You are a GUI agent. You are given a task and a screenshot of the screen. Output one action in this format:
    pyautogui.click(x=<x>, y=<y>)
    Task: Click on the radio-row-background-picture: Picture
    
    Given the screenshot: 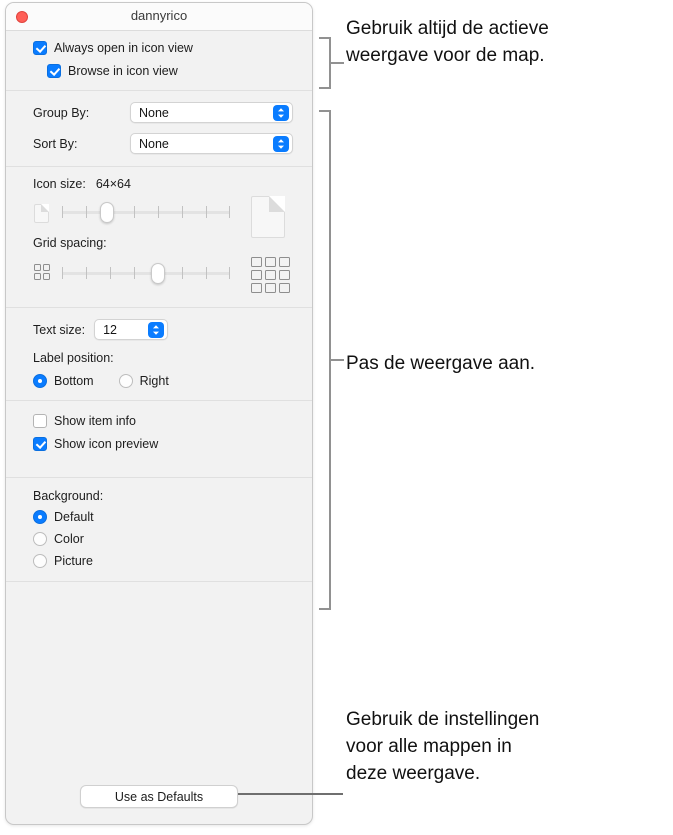 What is the action you would take?
    pyautogui.click(x=172, y=561)
    